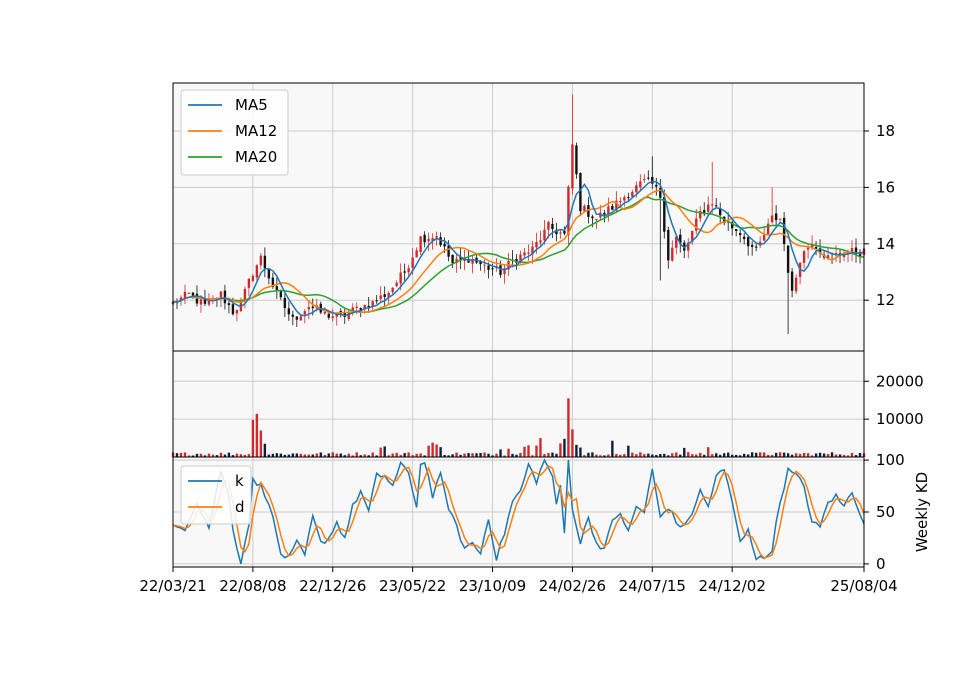 The height and width of the screenshot is (690, 960). Describe the element at coordinates (251, 105) in the screenshot. I see `legend-label-ma5: MA5` at that location.